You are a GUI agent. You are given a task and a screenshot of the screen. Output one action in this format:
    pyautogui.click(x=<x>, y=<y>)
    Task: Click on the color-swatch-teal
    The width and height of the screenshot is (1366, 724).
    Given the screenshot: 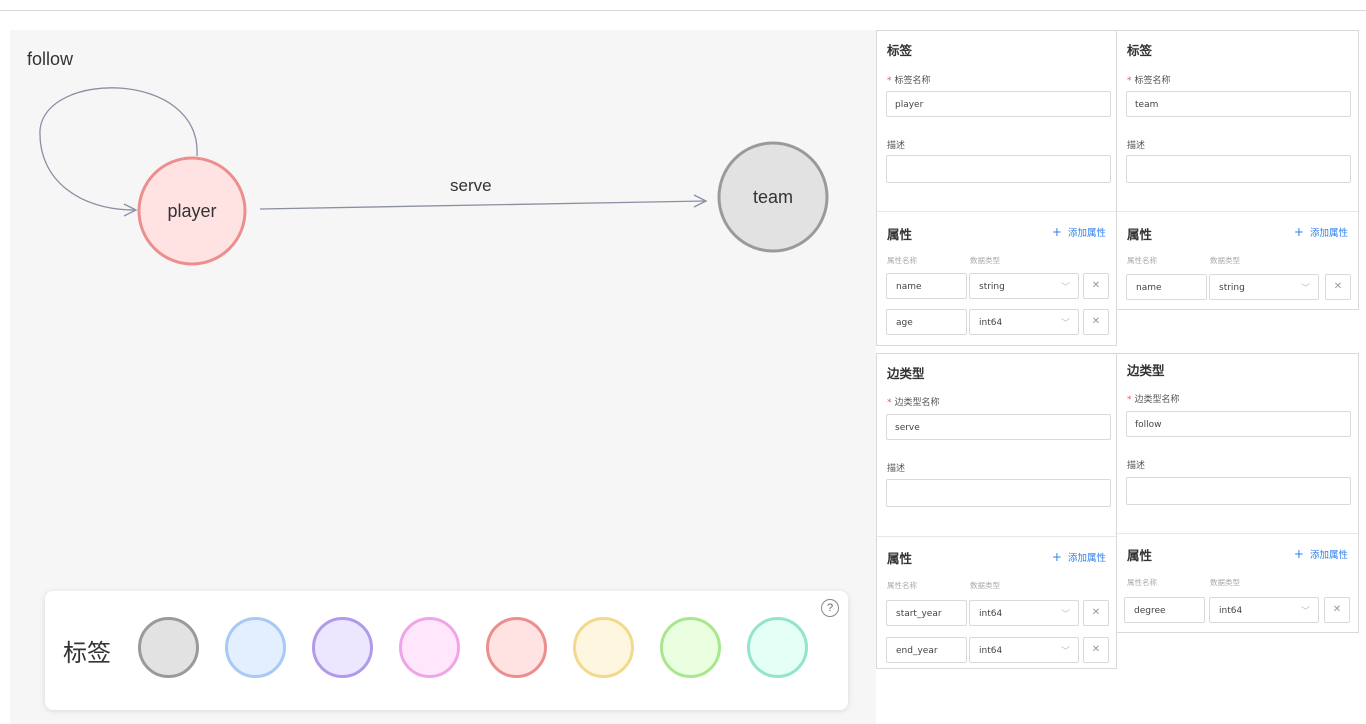 What is the action you would take?
    pyautogui.click(x=777, y=647)
    